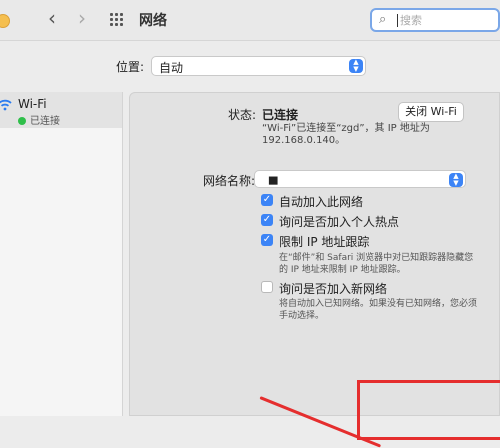 Image resolution: width=500 pixels, height=448 pixels. I want to click on limit-ip-label: 限制 IP 地址跟踪, so click(324, 242).